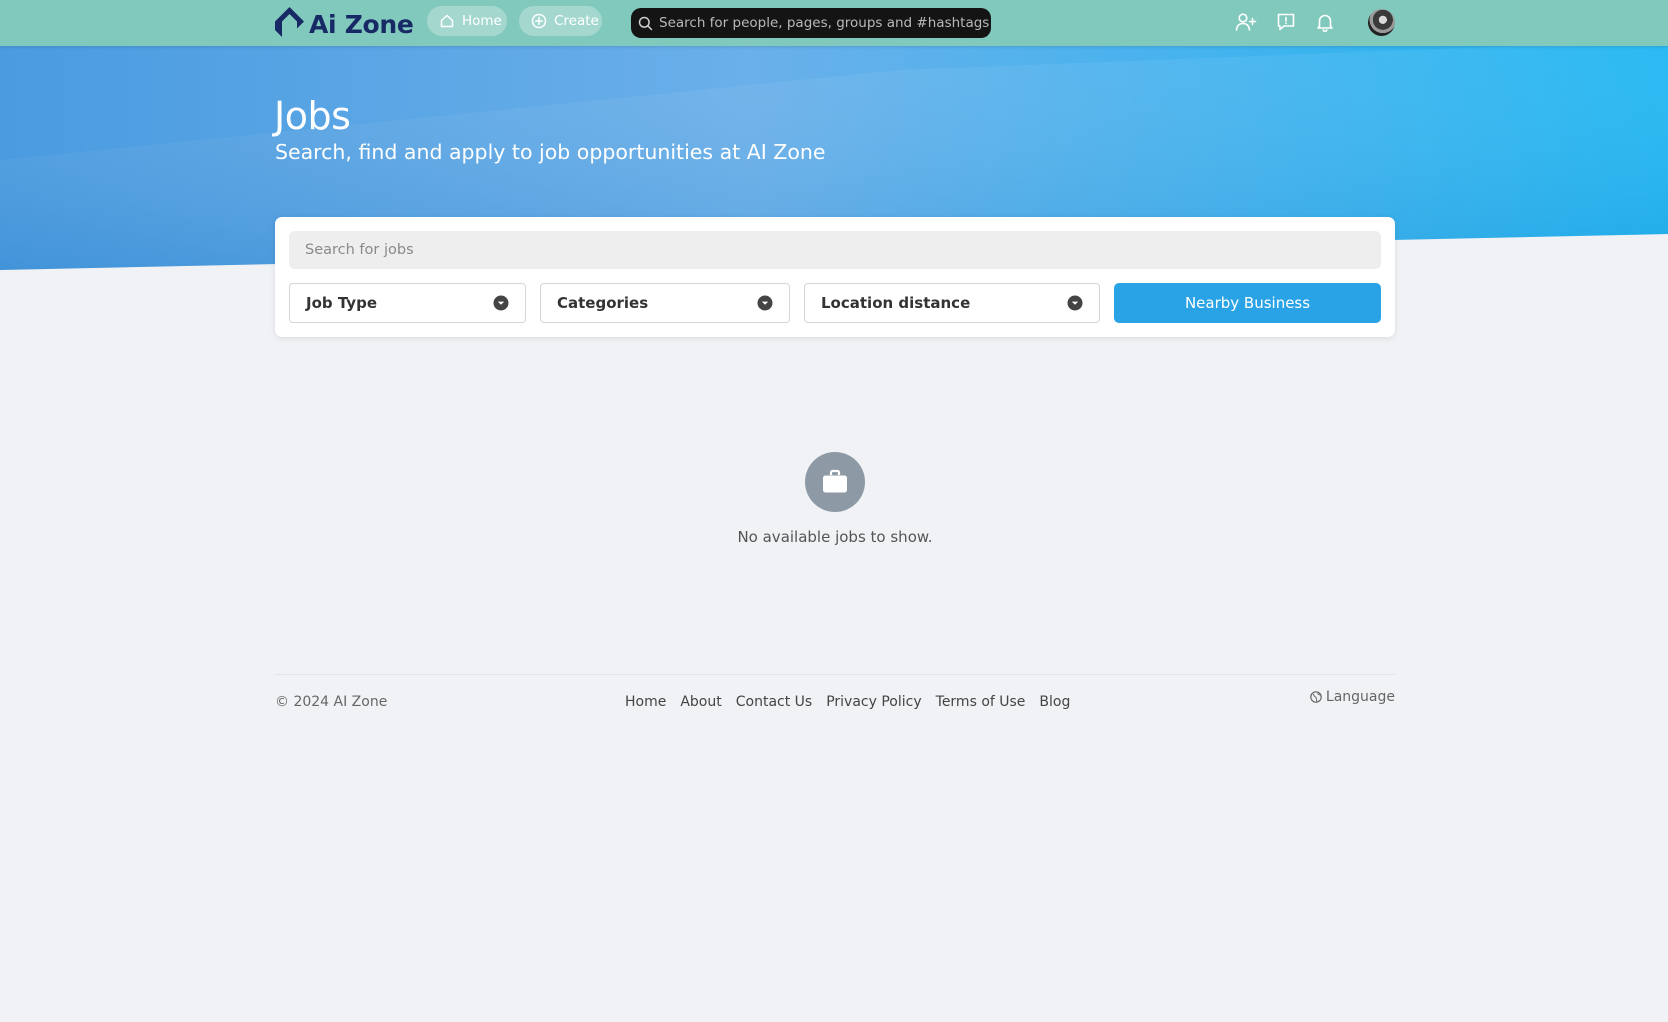 The width and height of the screenshot is (1668, 1022). I want to click on global-search, so click(811, 23).